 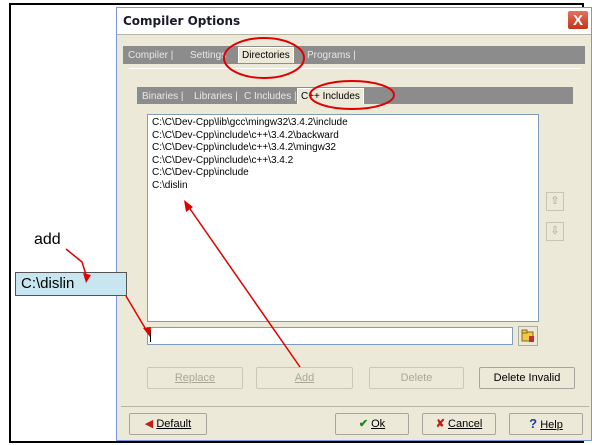 I want to click on add-to-list-line, so click(x=244, y=286).